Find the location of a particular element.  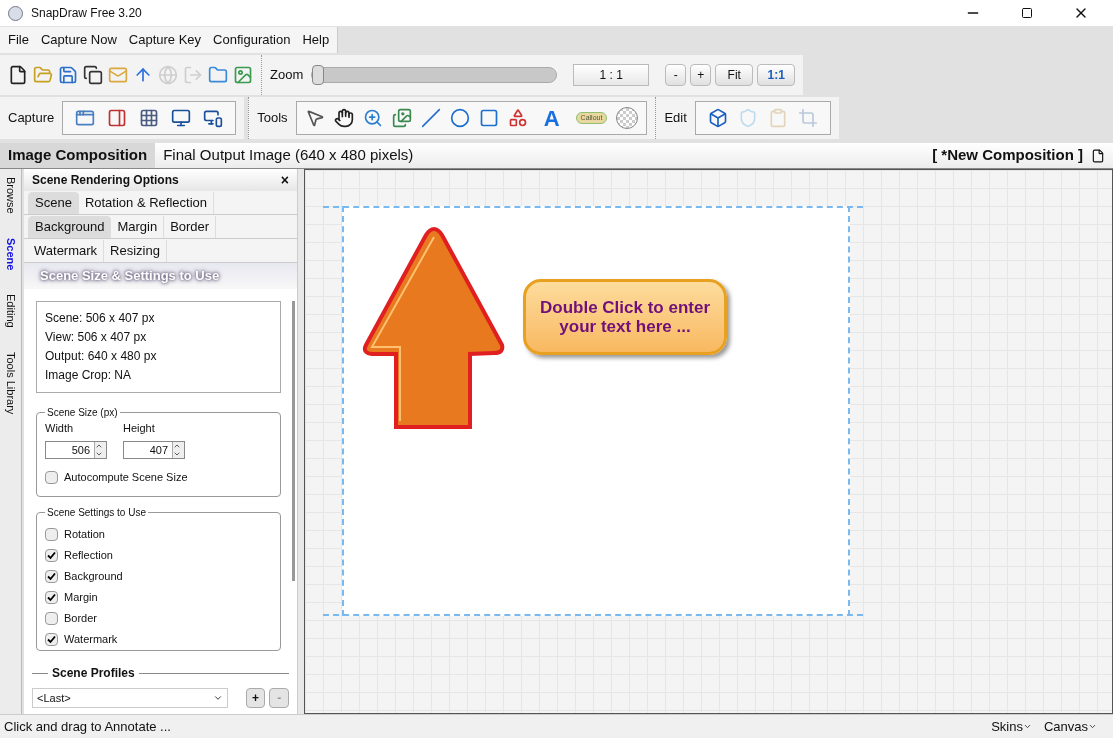

pictures-icon is located at coordinates (401, 118).